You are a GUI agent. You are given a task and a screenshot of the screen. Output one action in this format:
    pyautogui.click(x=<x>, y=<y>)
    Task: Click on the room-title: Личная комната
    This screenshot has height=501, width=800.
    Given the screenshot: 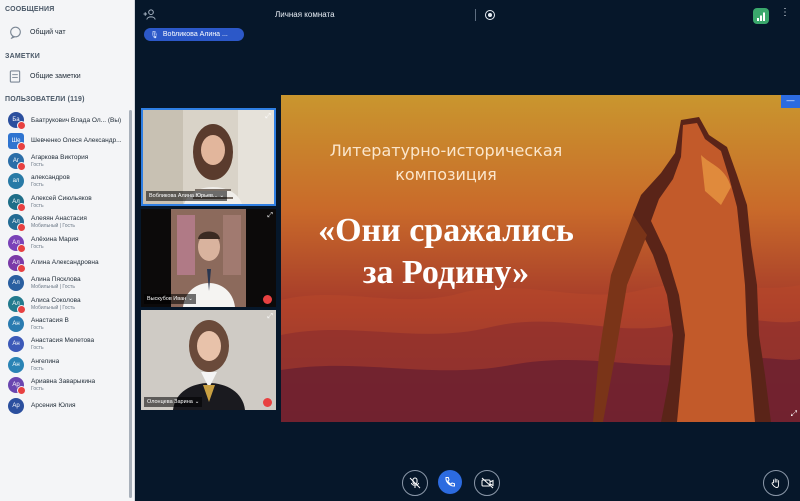 What is the action you would take?
    pyautogui.click(x=305, y=14)
    